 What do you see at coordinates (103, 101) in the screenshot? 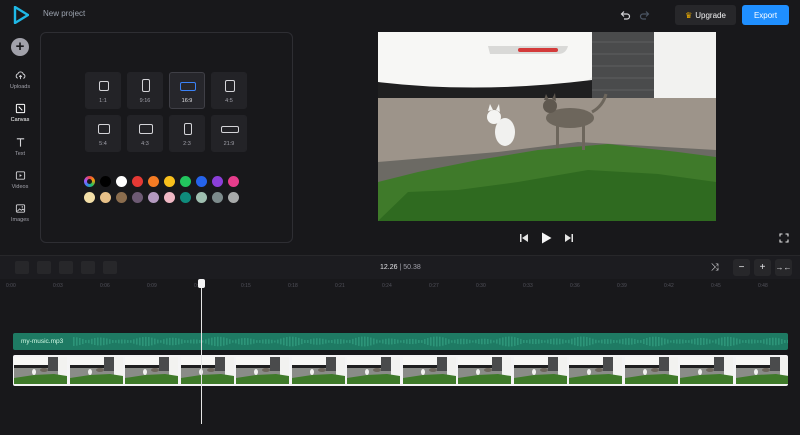
I see `ratio-label: 1:1` at bounding box center [103, 101].